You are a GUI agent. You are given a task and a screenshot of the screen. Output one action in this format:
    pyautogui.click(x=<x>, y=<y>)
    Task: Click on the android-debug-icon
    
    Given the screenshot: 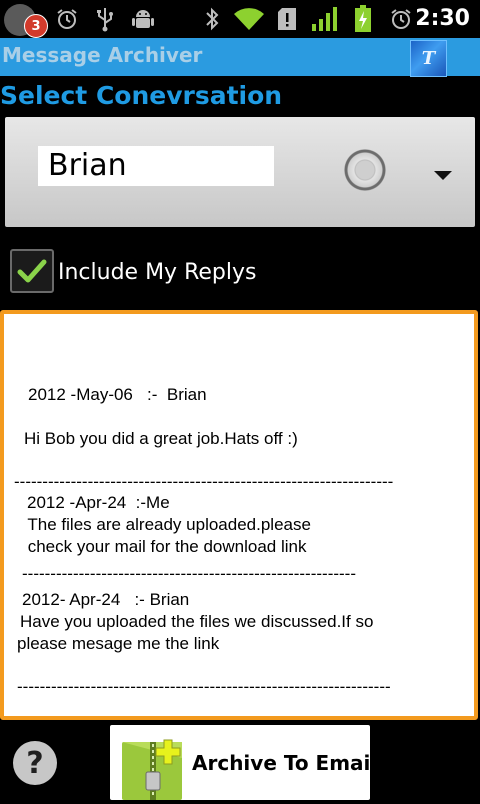 What is the action you would take?
    pyautogui.click(x=143, y=19)
    